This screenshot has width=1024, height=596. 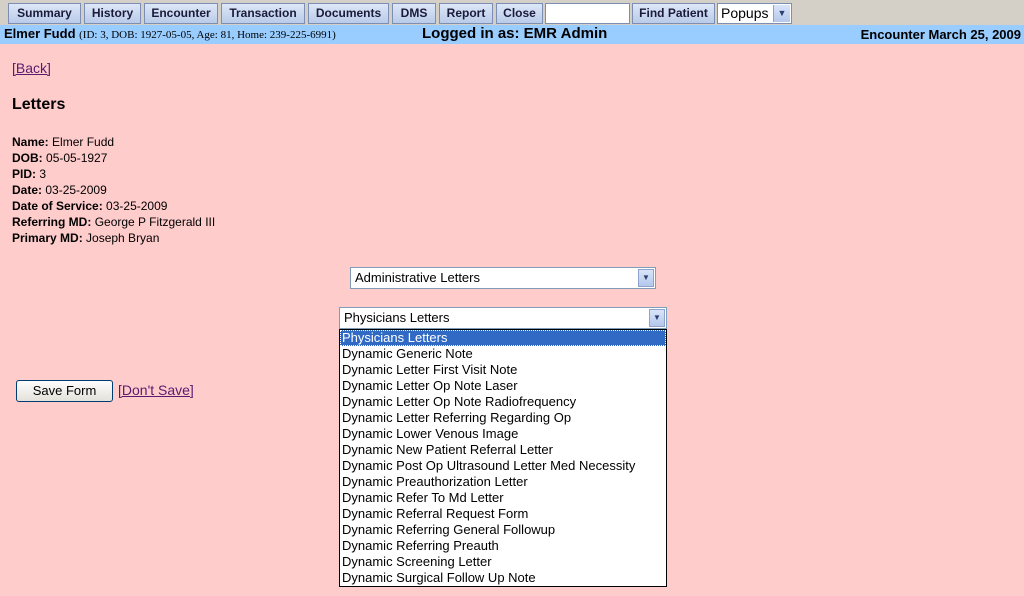 What do you see at coordinates (263, 13) in the screenshot?
I see `nav-transaction-button: Transaction` at bounding box center [263, 13].